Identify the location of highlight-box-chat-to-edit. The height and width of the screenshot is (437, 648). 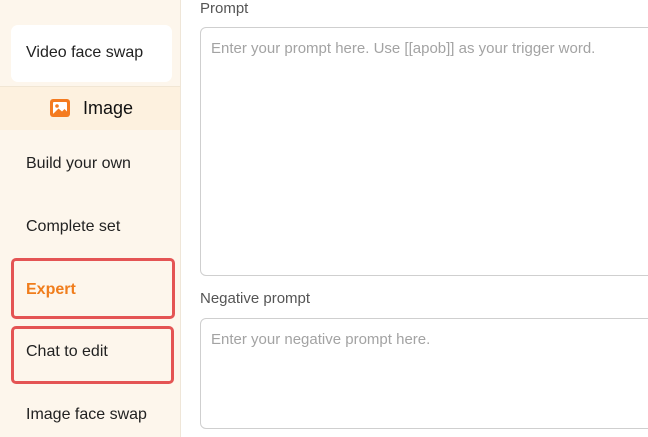
(92, 355).